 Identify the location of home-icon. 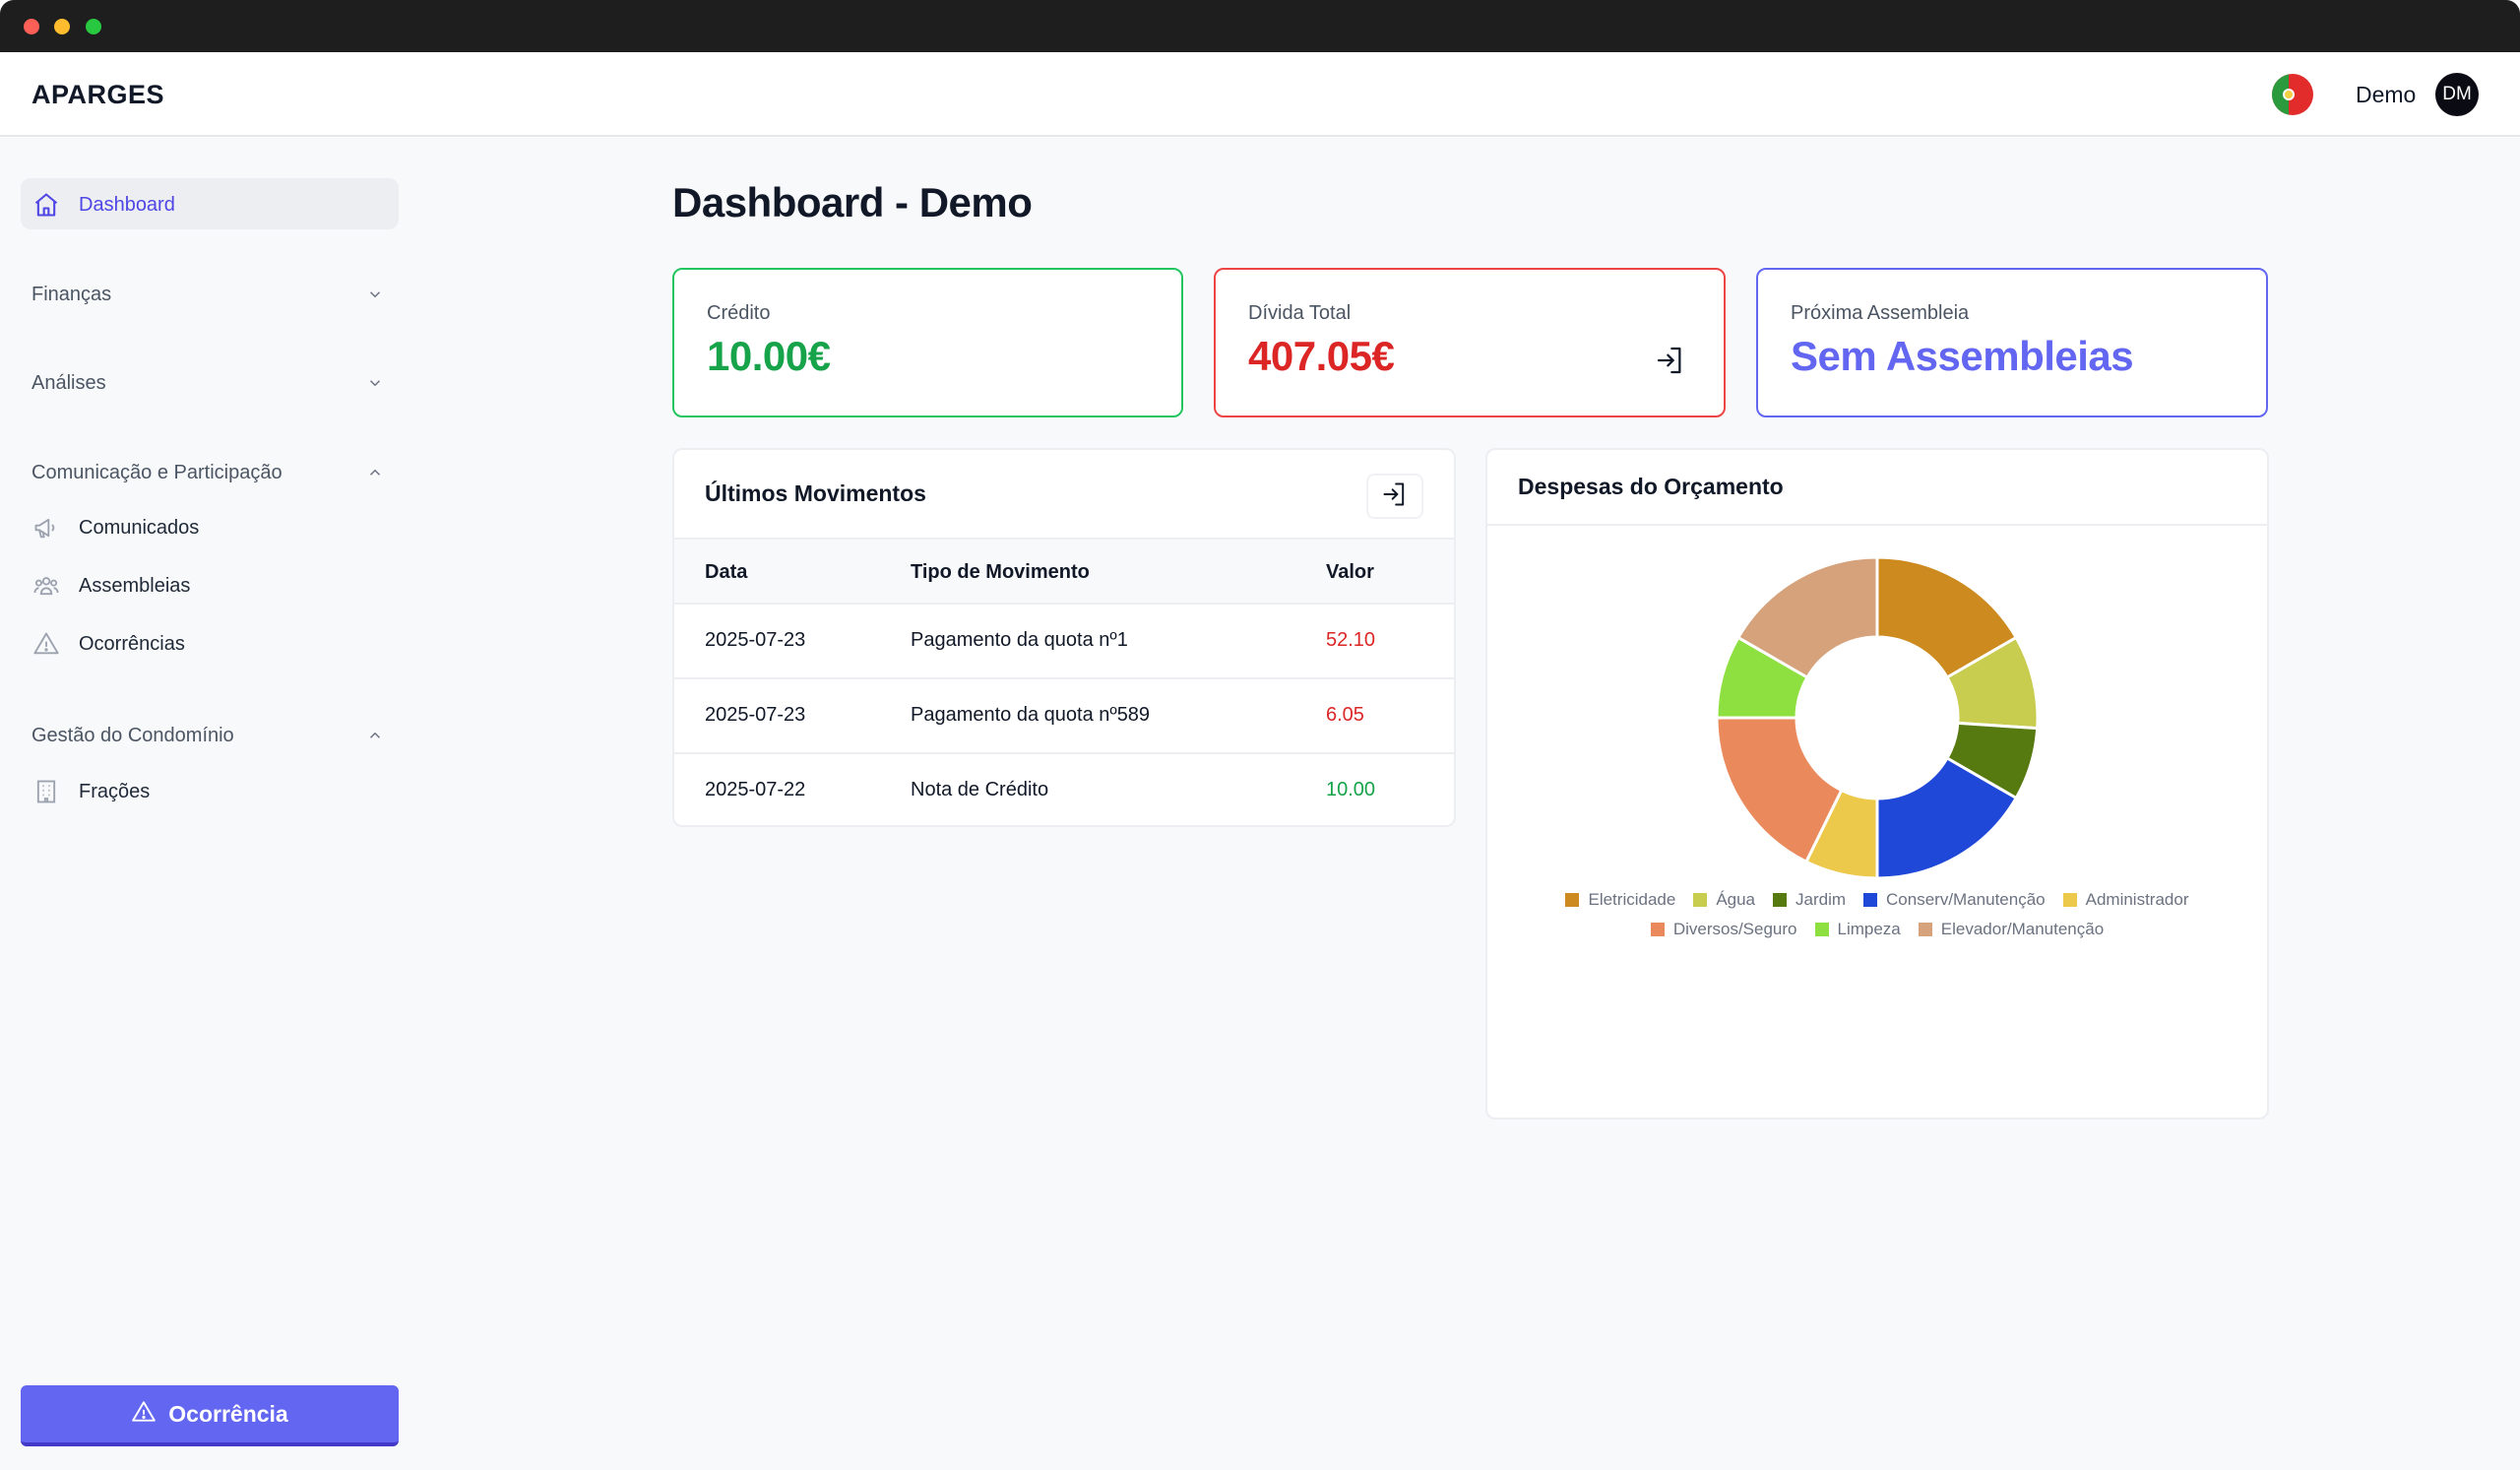
(46, 205).